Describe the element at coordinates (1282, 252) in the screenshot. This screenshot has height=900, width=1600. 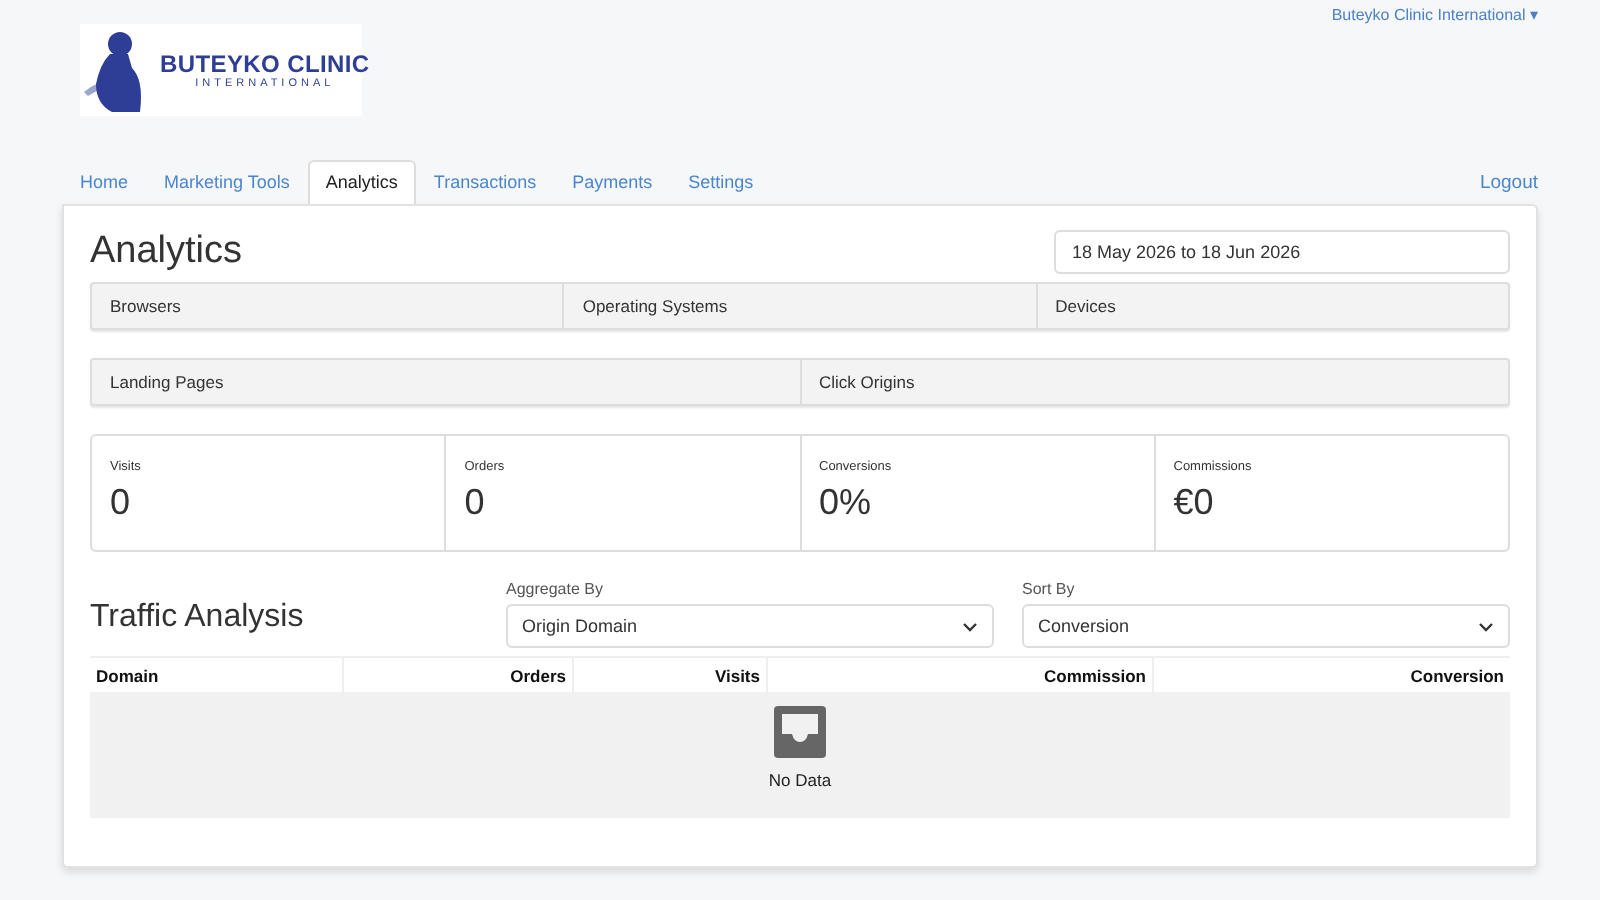
I see `date-range-field: 18 May 2026 to 18 Jun 2026` at that location.